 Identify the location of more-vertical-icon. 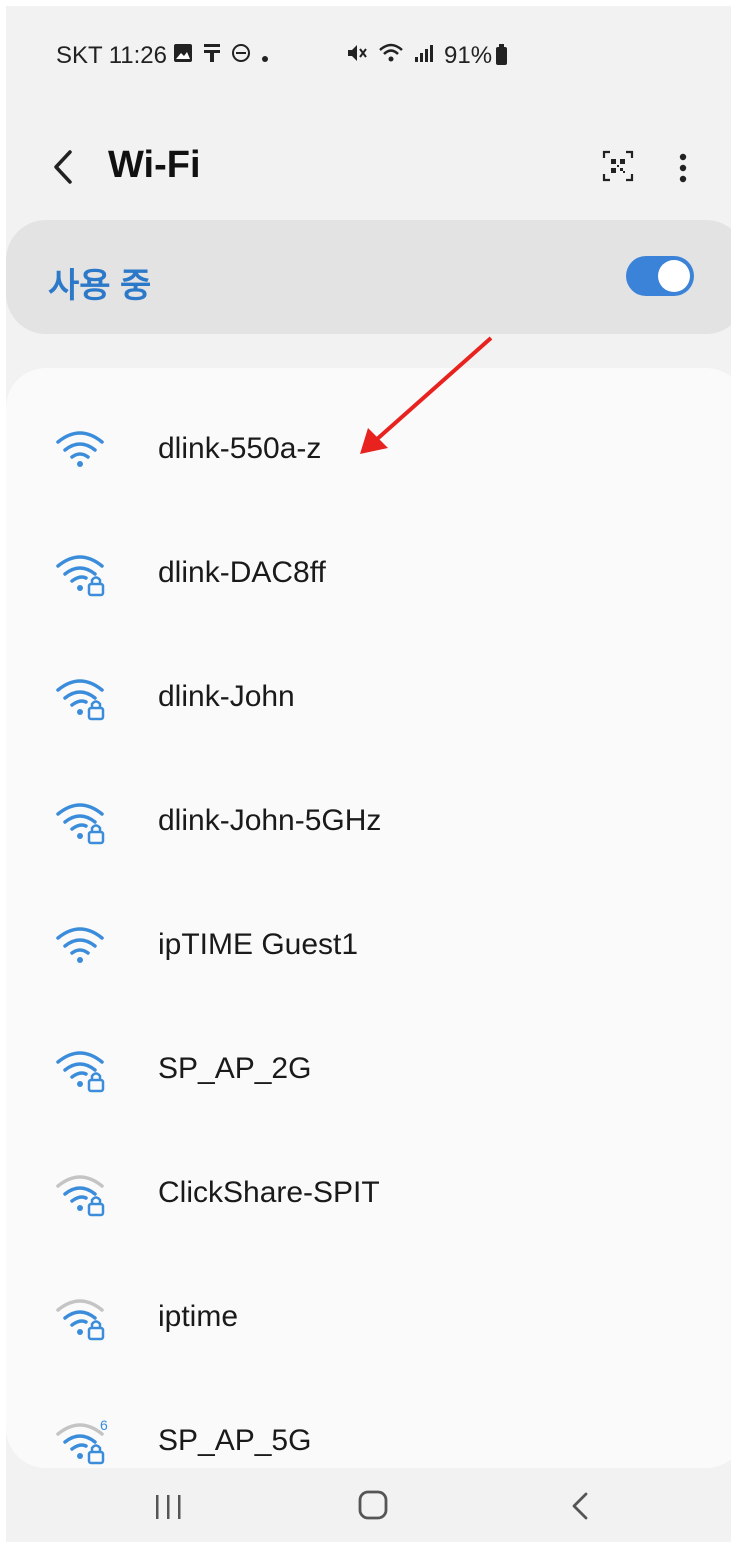
(683, 168).